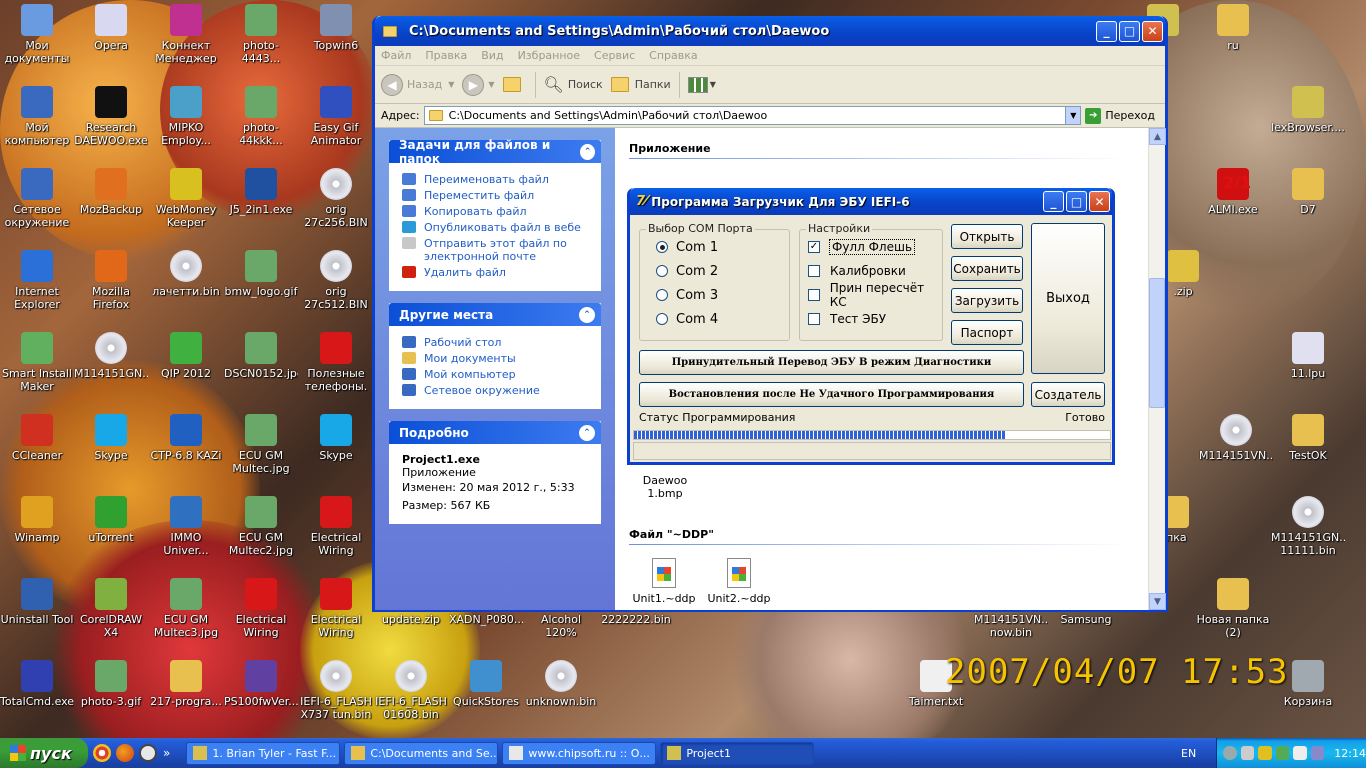 The image size is (1366, 768). I want to click on views-button: ▼, so click(701, 84).